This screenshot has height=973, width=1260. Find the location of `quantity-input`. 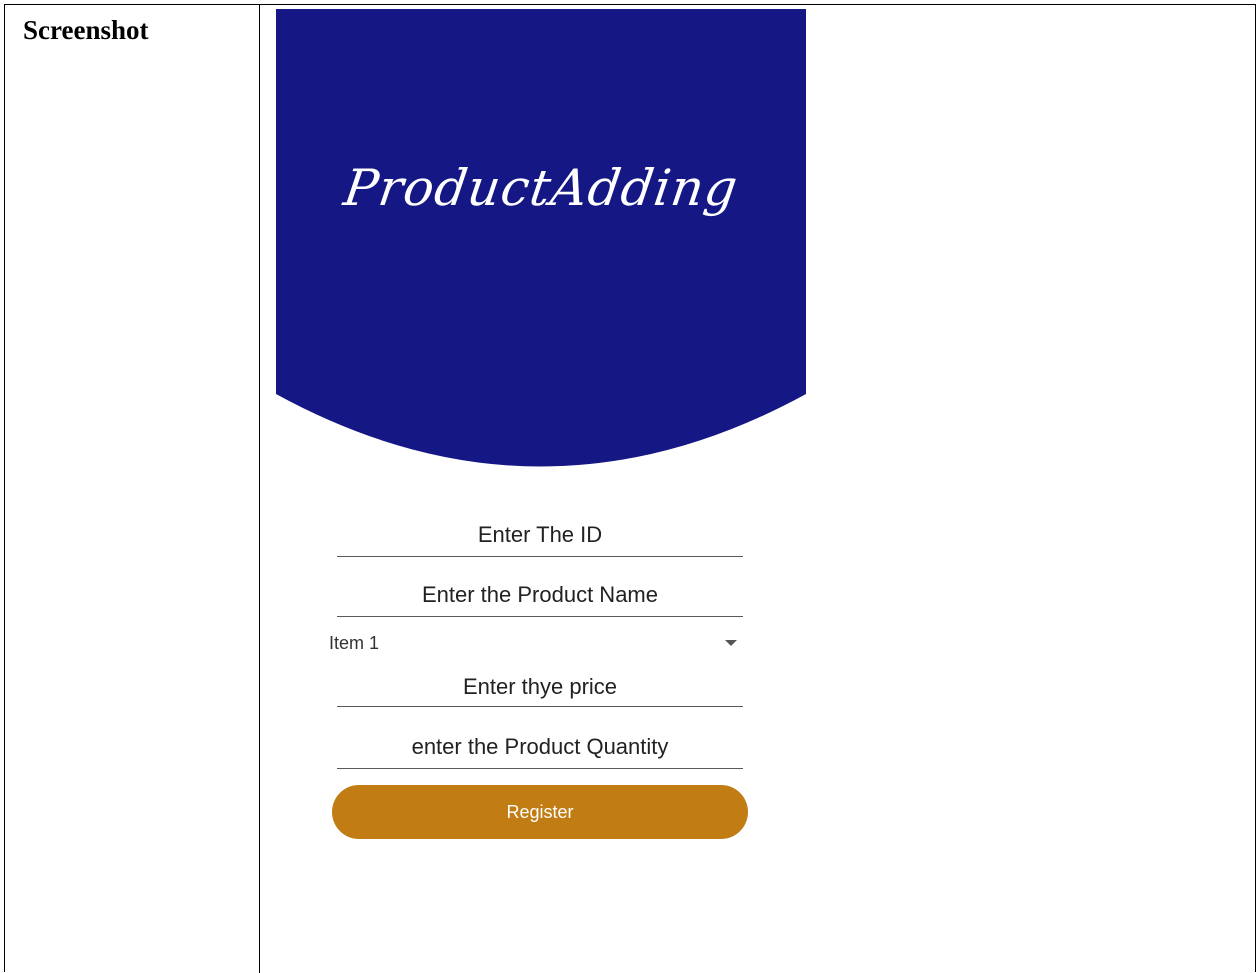

quantity-input is located at coordinates (540, 747).